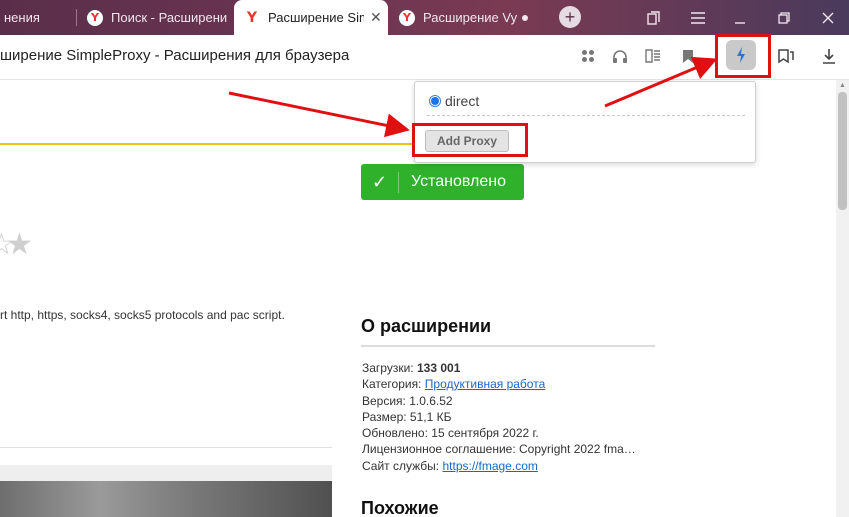 The image size is (849, 517). I want to click on annotation-arrows, so click(473, 97).